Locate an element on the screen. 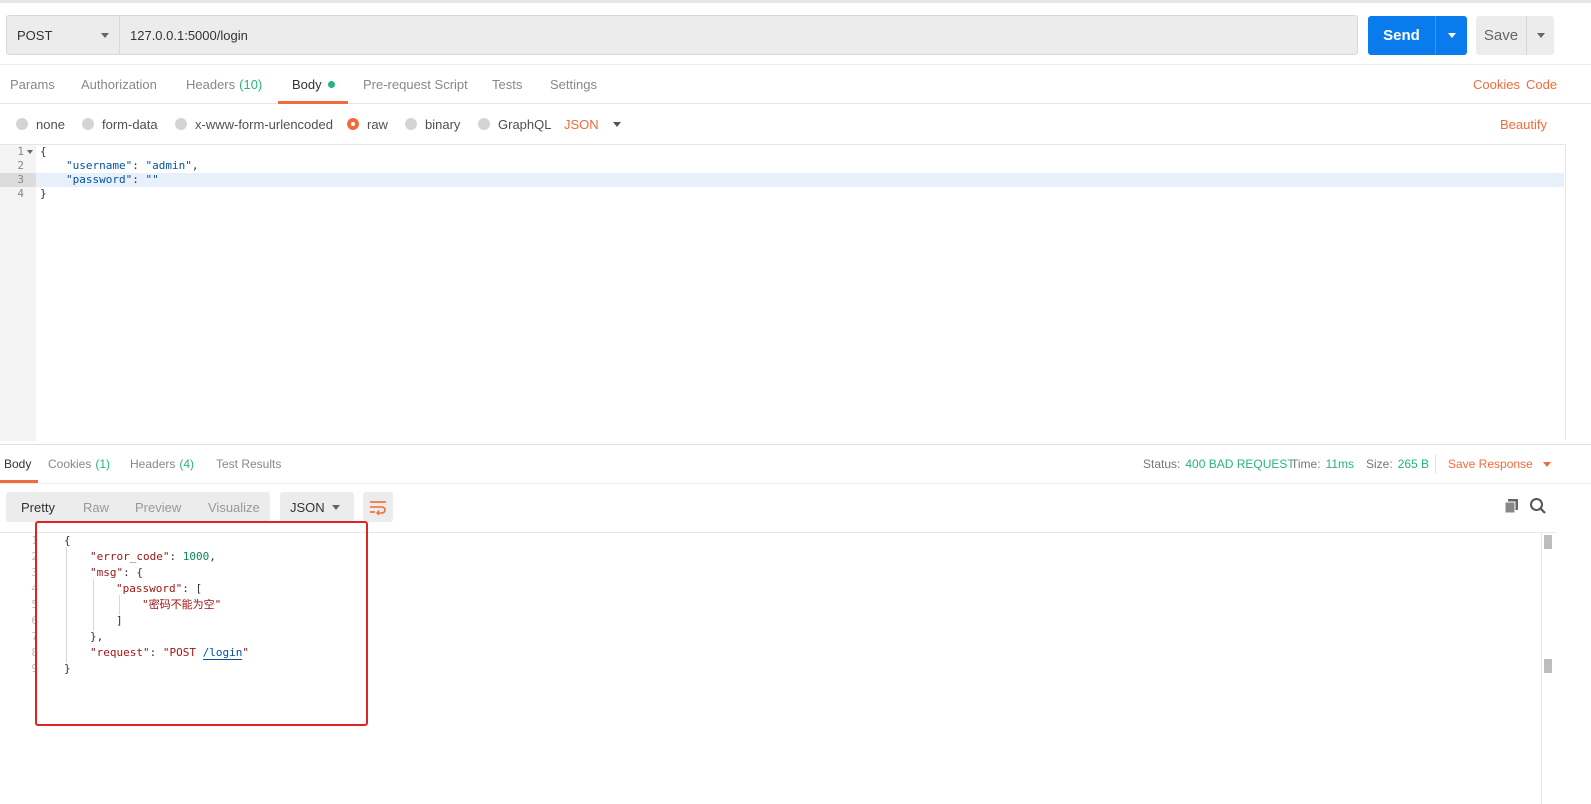 This screenshot has width=1591, height=804. view-raw-button: Raw is located at coordinates (96, 507).